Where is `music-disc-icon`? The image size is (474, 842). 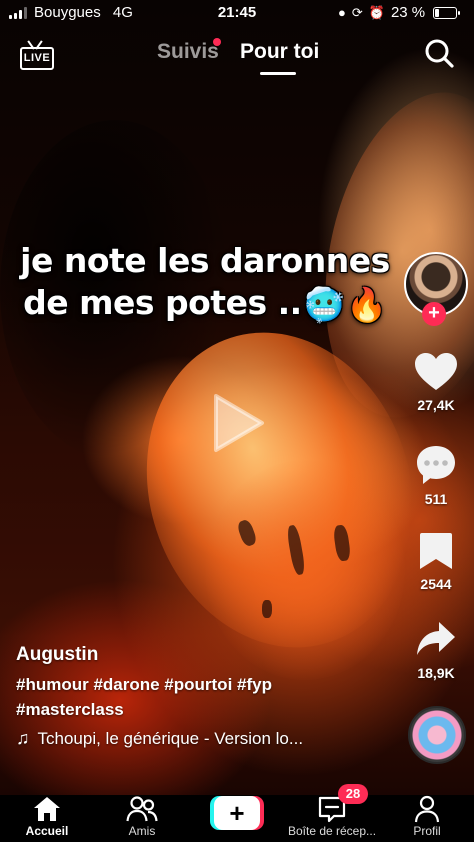 music-disc-icon is located at coordinates (437, 735).